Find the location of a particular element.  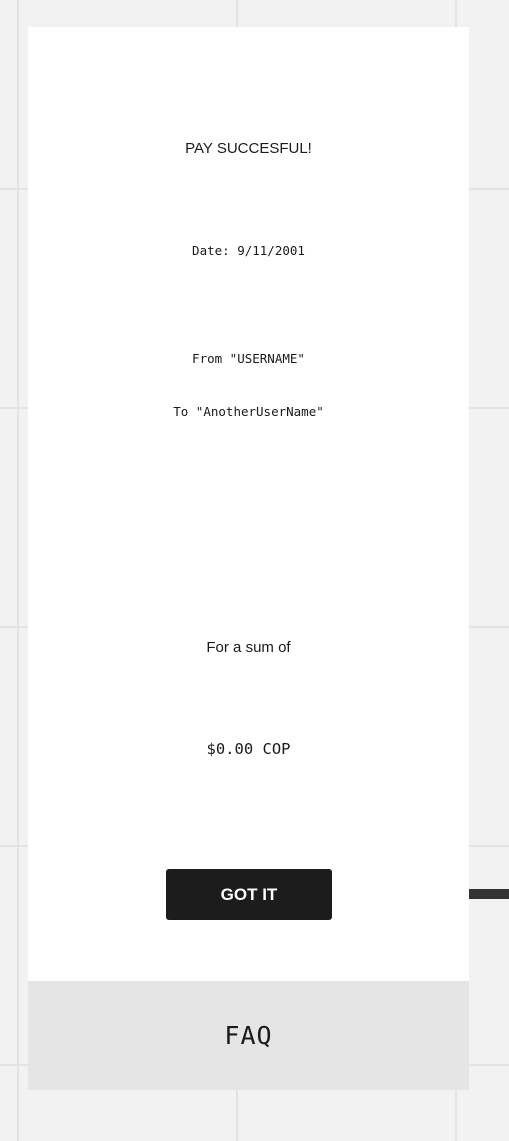

sum-label: For a sum of is located at coordinates (248, 647).